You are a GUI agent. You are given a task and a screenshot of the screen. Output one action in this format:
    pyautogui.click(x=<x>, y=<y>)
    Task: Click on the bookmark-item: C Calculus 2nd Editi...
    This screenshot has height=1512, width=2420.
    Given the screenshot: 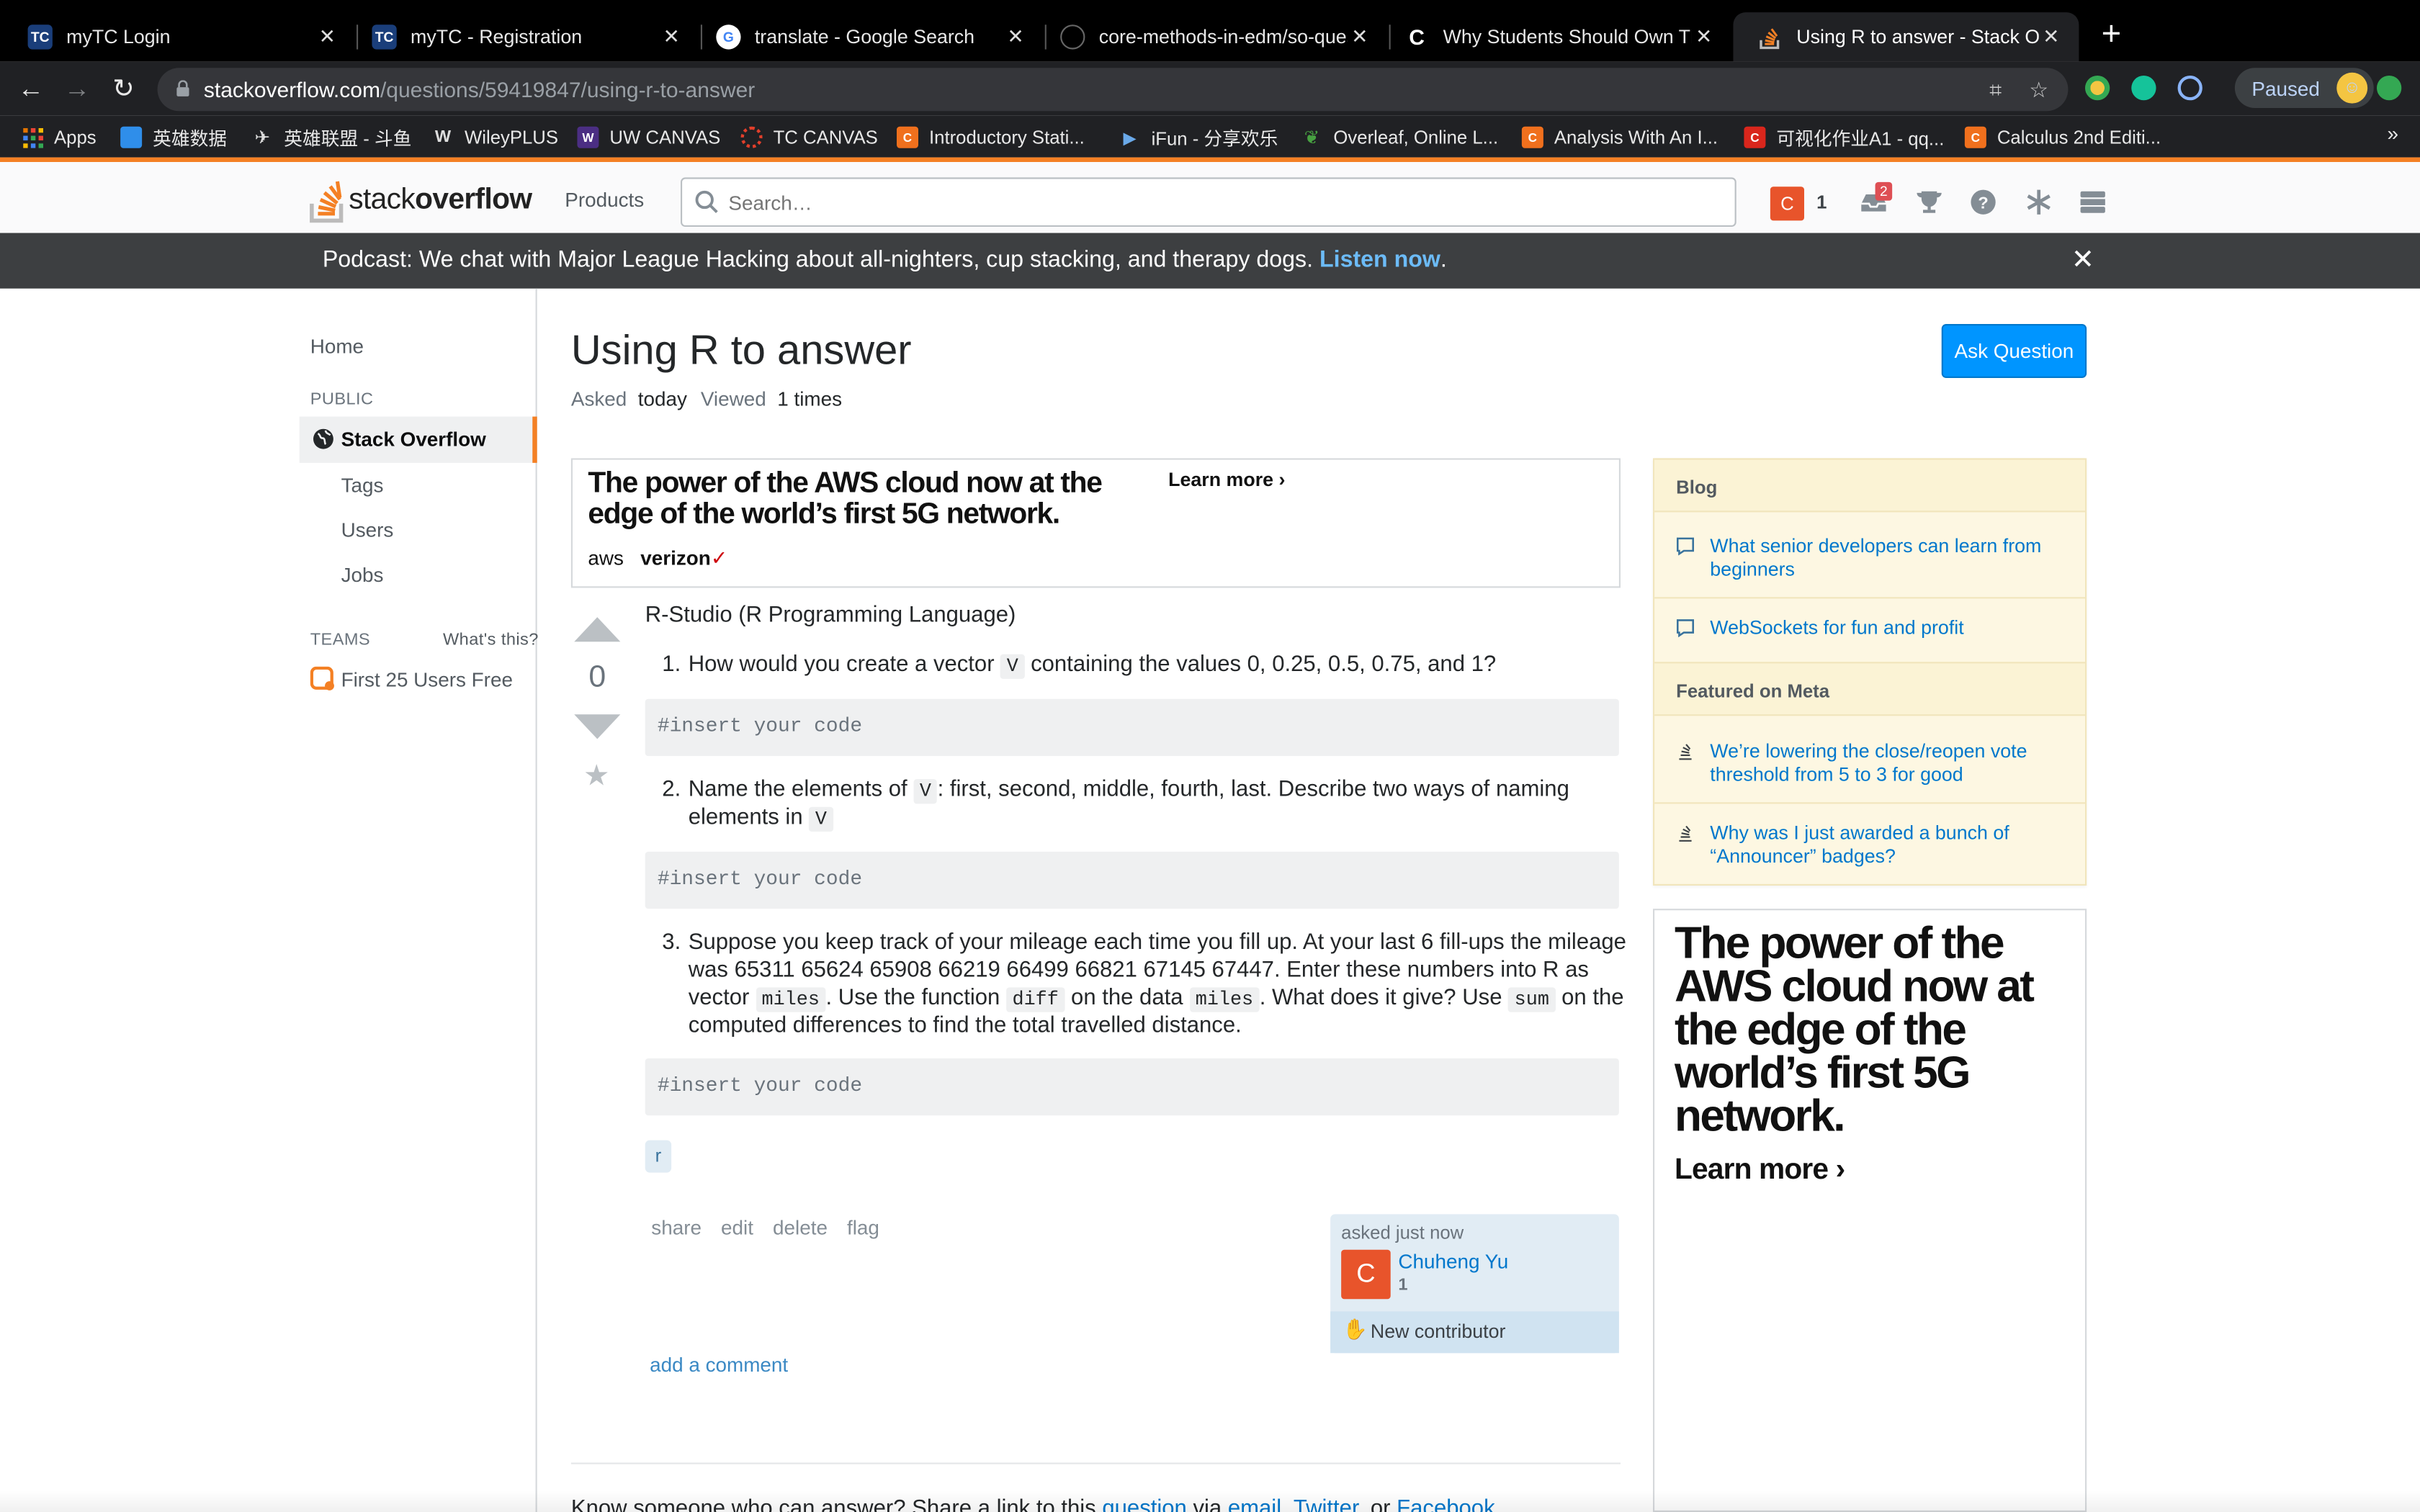 What is the action you would take?
    pyautogui.click(x=2062, y=137)
    